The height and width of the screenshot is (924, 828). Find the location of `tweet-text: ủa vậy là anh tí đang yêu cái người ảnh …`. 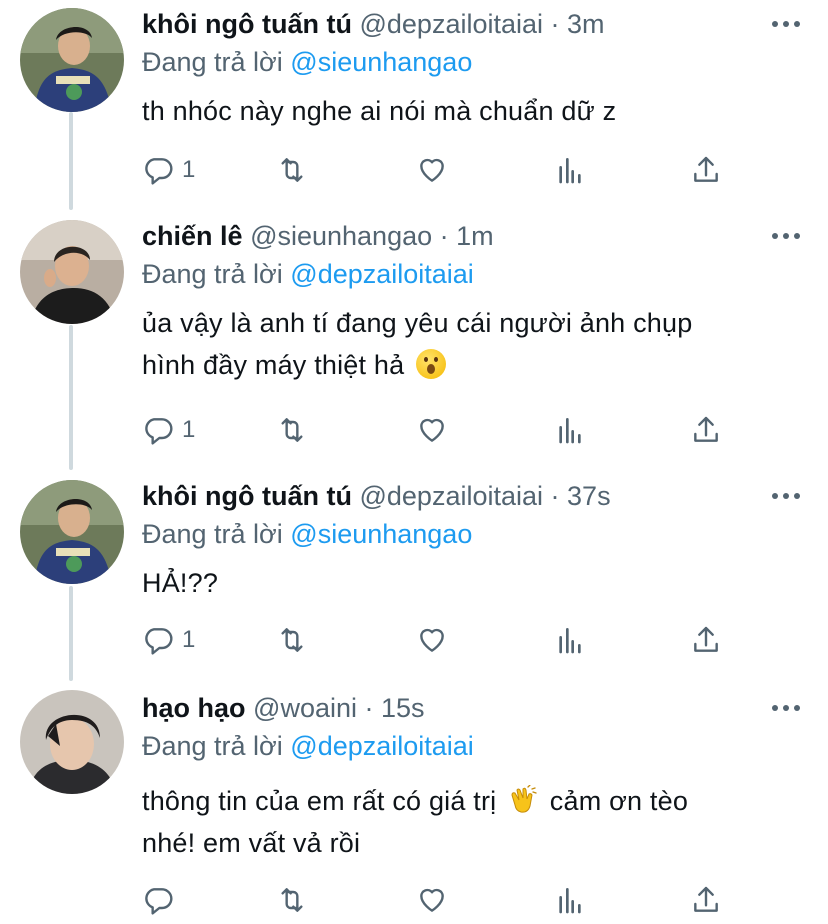

tweet-text: ủa vậy là anh tí đang yêu cái người ảnh … is located at coordinates (462, 344).